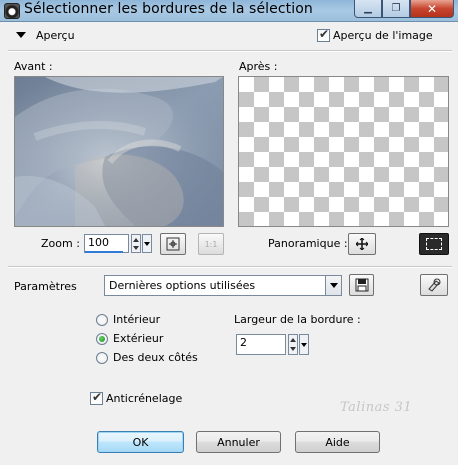  I want to click on zoom-dropdown-button, so click(147, 243).